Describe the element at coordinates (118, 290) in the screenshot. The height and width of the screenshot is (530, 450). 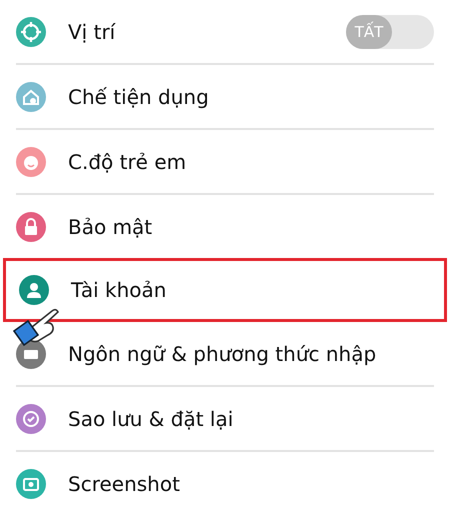
I see `settings-item: Tài khoản` at that location.